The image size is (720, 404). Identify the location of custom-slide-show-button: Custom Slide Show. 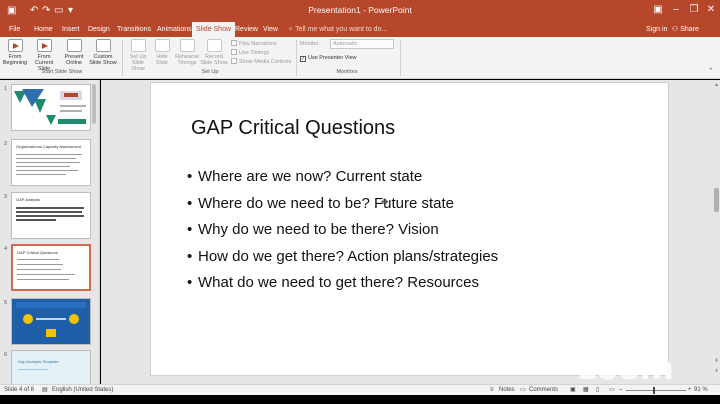
(103, 52).